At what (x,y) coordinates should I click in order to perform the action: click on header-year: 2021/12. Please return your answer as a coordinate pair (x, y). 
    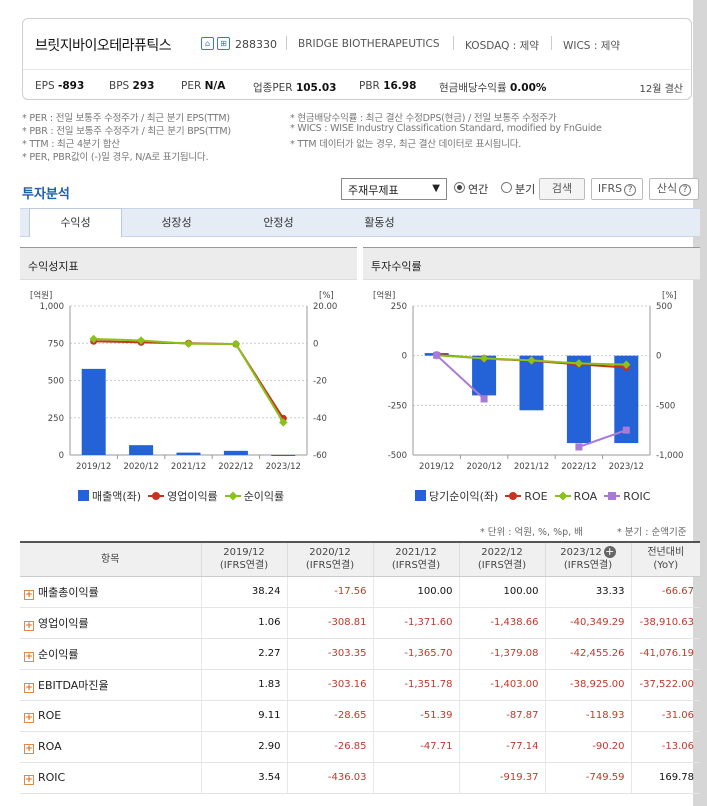
    Looking at the image, I should click on (416, 553).